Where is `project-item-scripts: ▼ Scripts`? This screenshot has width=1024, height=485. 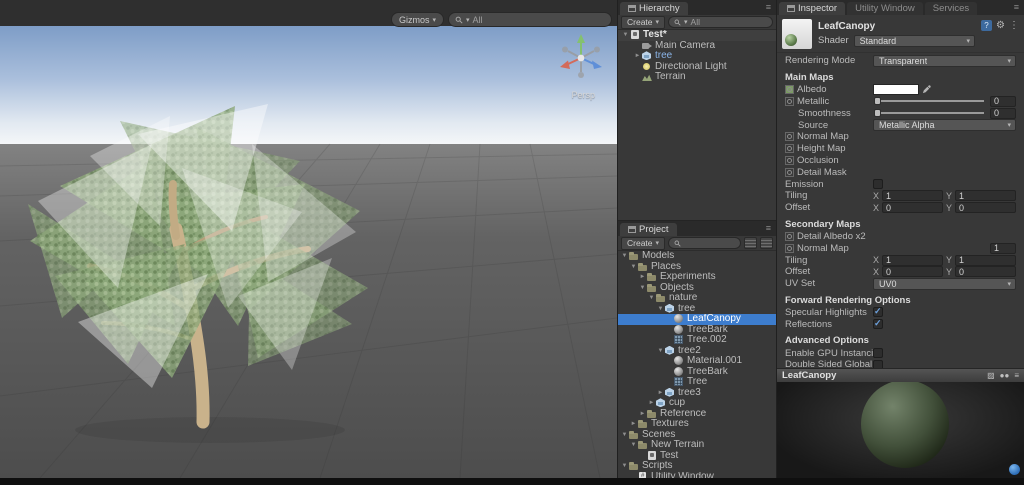
project-item-scripts: ▼ Scripts is located at coordinates (697, 466).